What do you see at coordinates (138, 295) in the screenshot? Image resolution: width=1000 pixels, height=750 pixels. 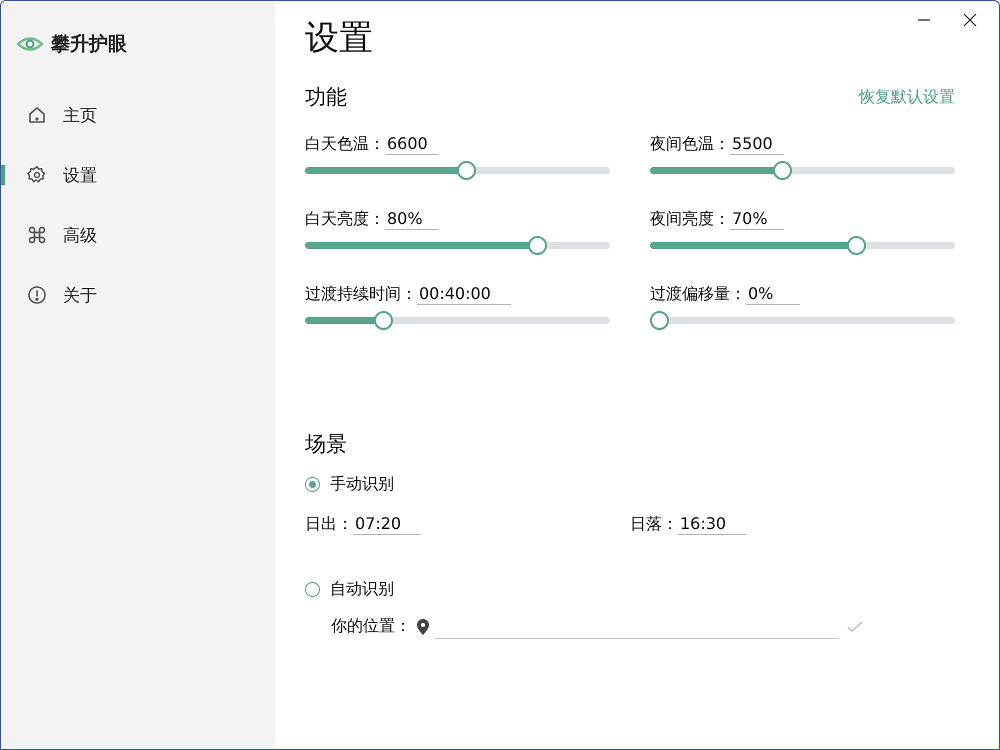 I see `sidebar-item: 关于` at bounding box center [138, 295].